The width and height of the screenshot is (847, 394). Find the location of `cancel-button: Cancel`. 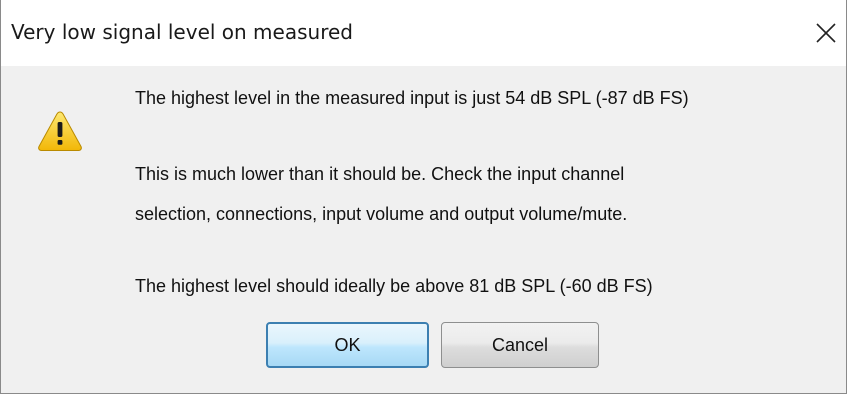

cancel-button: Cancel is located at coordinates (520, 345).